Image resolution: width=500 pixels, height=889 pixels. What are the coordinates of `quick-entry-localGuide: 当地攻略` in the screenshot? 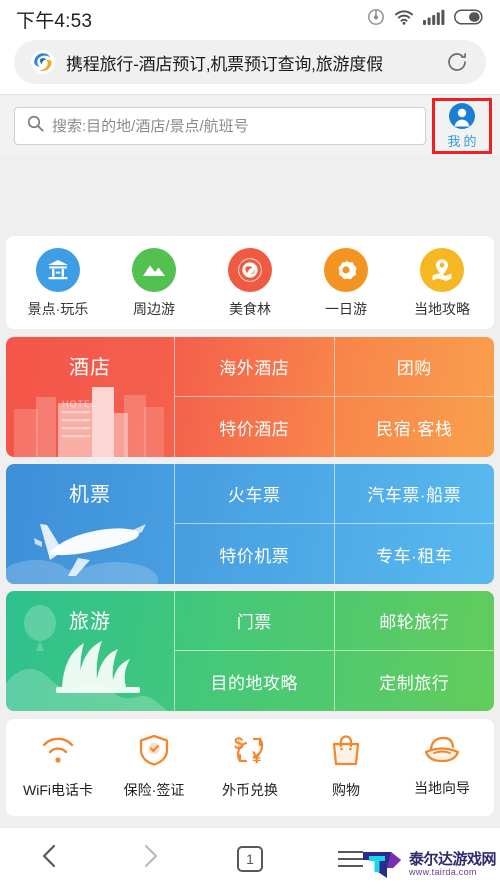 It's located at (442, 283).